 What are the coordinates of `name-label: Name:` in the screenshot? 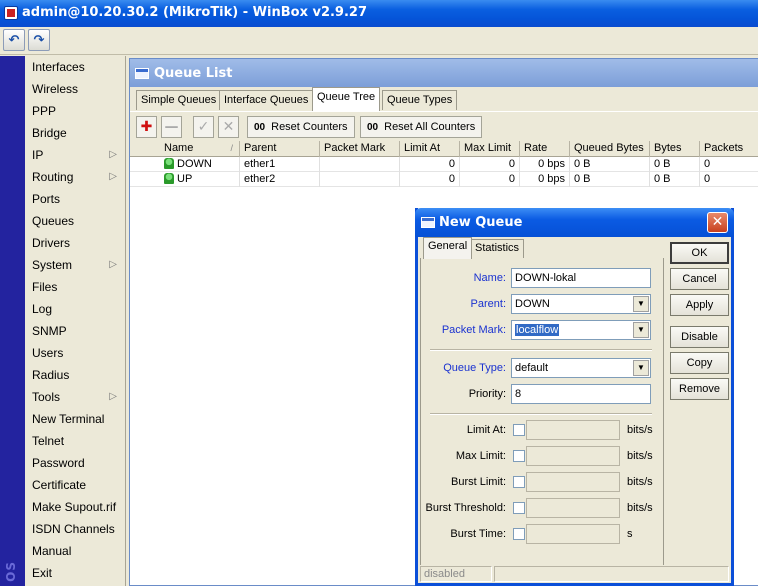 It's located at (489, 278).